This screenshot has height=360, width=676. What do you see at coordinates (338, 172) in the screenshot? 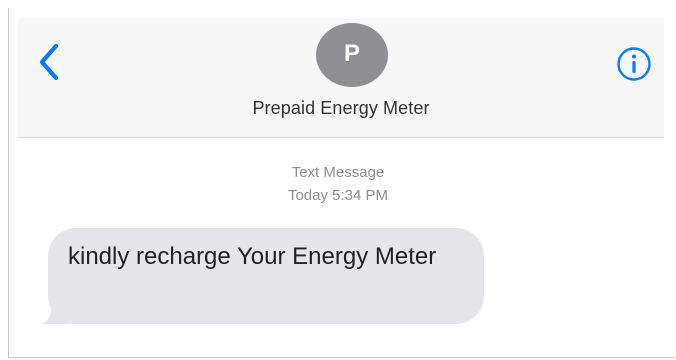
I see `message-type-label: Text Message` at bounding box center [338, 172].